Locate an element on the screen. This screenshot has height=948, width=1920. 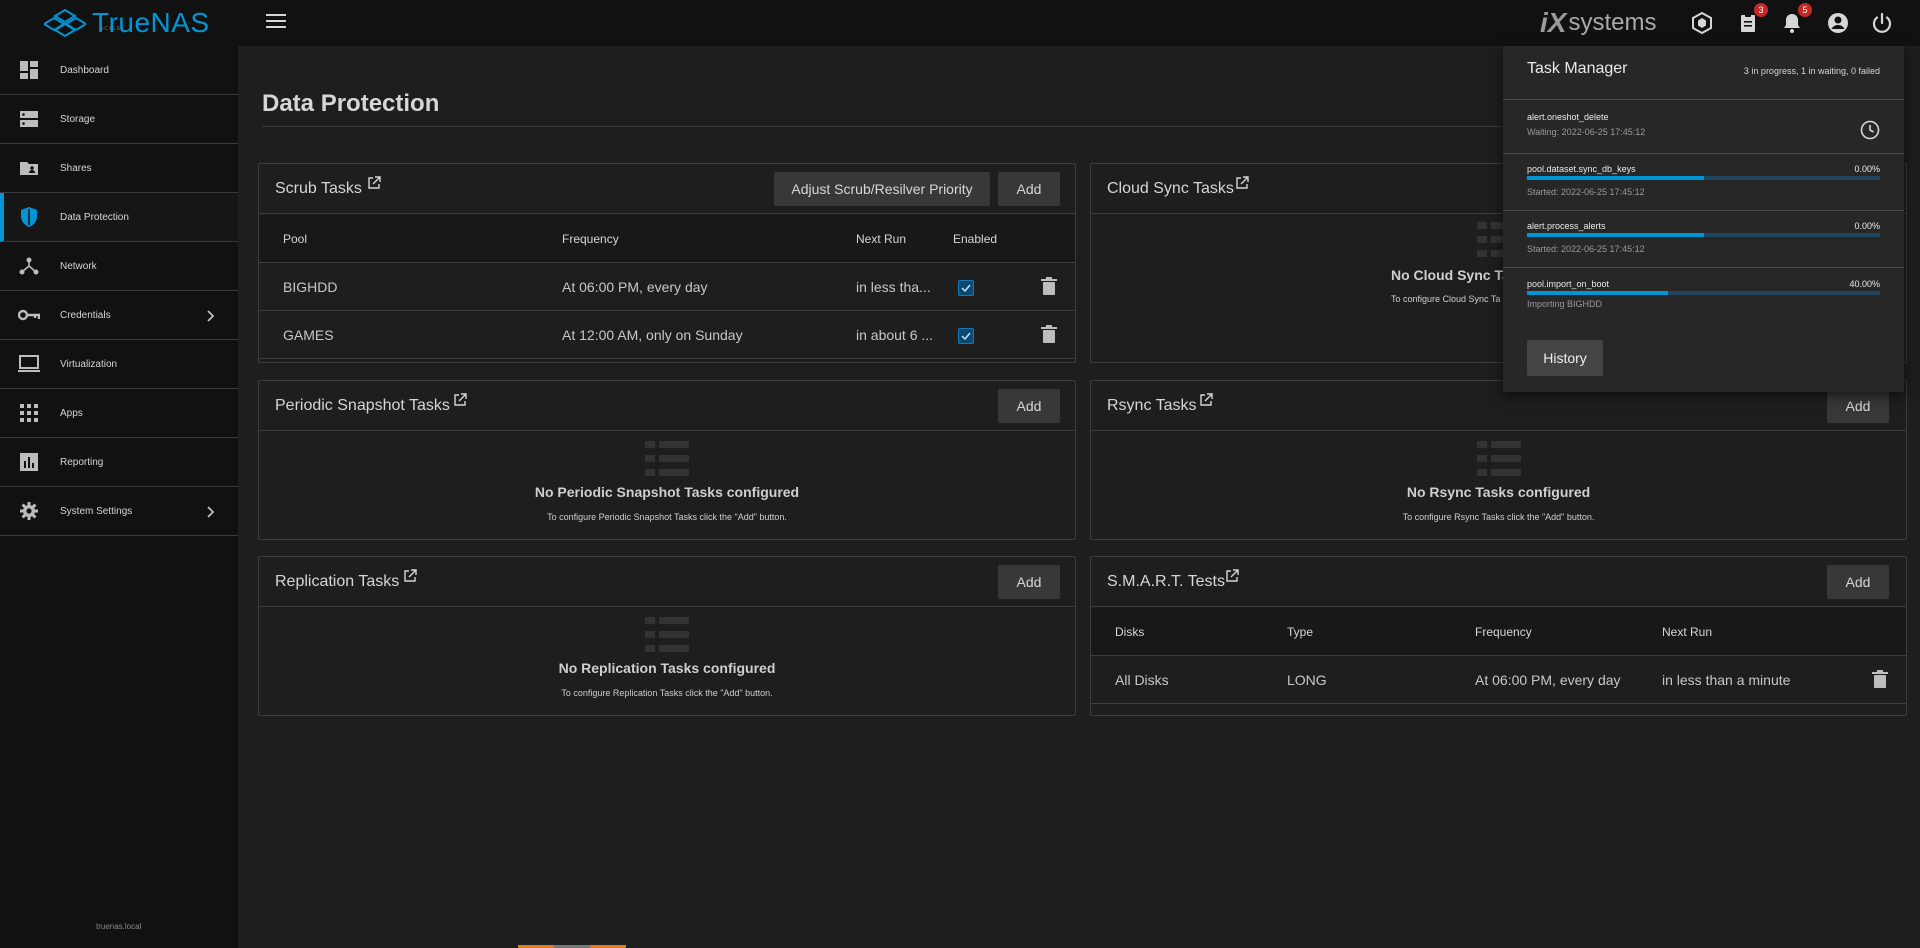
empty-list-icon is located at coordinates (667, 635).